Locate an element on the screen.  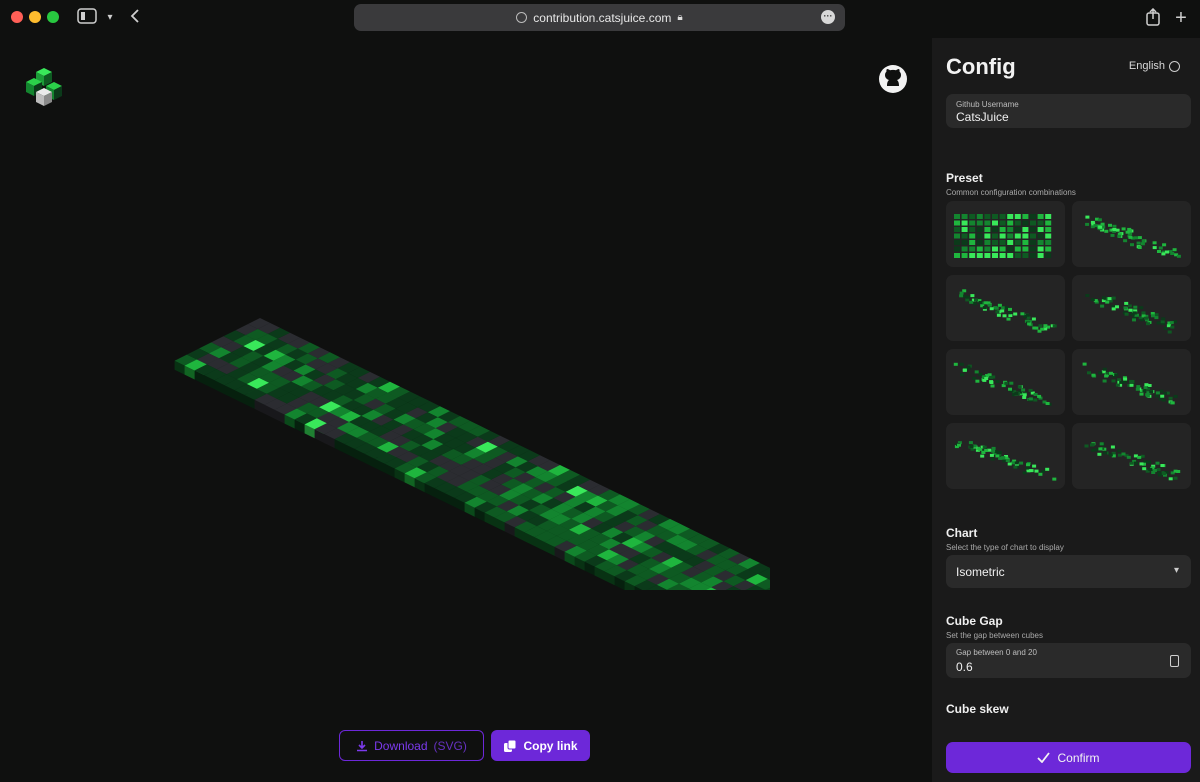
sidebar-toggle-icon is located at coordinates (87, 18).